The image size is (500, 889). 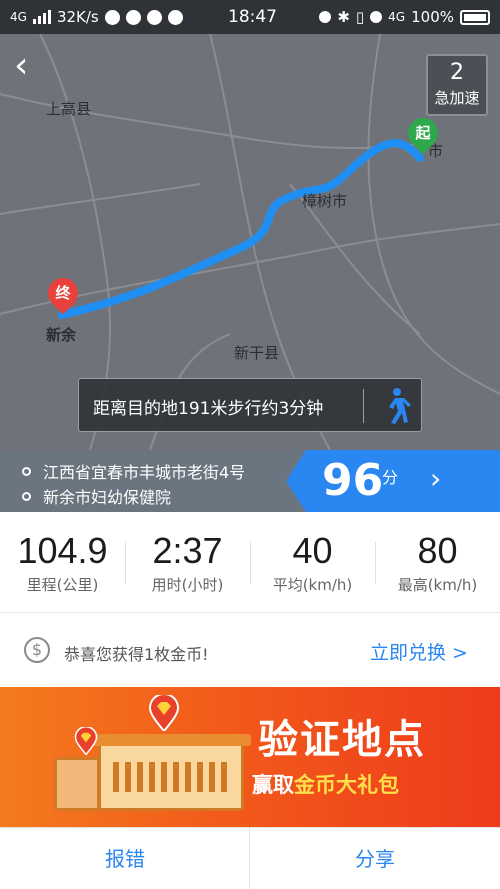 I want to click on coin-icon: $, so click(x=37, y=650).